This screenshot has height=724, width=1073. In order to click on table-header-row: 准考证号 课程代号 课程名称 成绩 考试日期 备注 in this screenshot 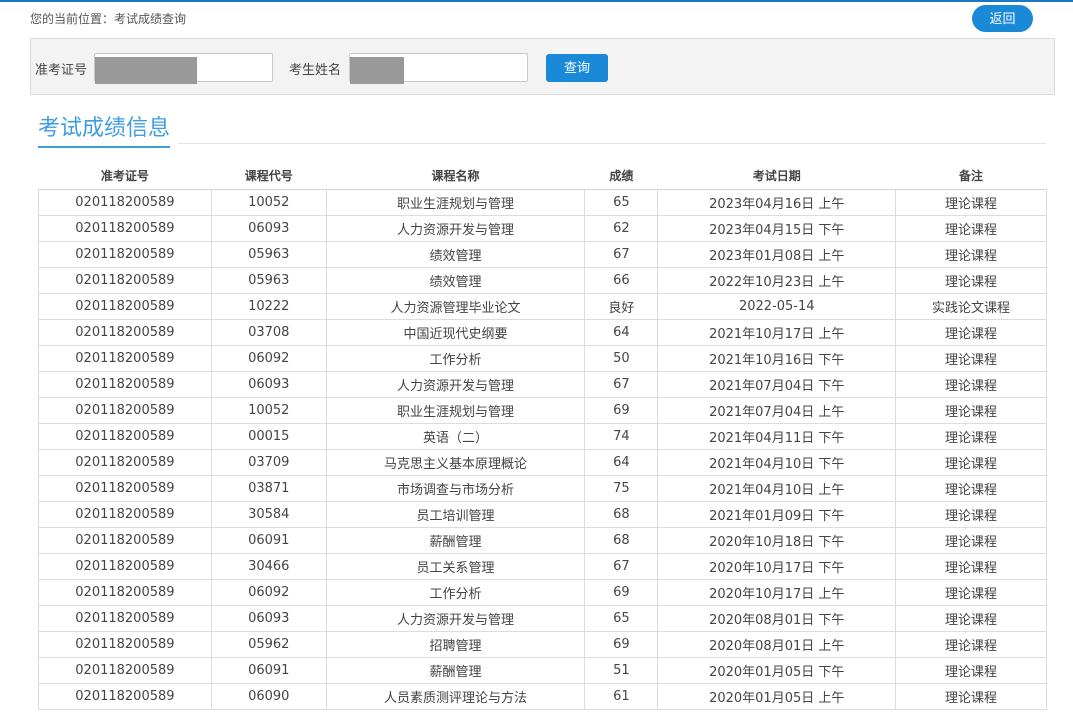, I will do `click(542, 176)`.